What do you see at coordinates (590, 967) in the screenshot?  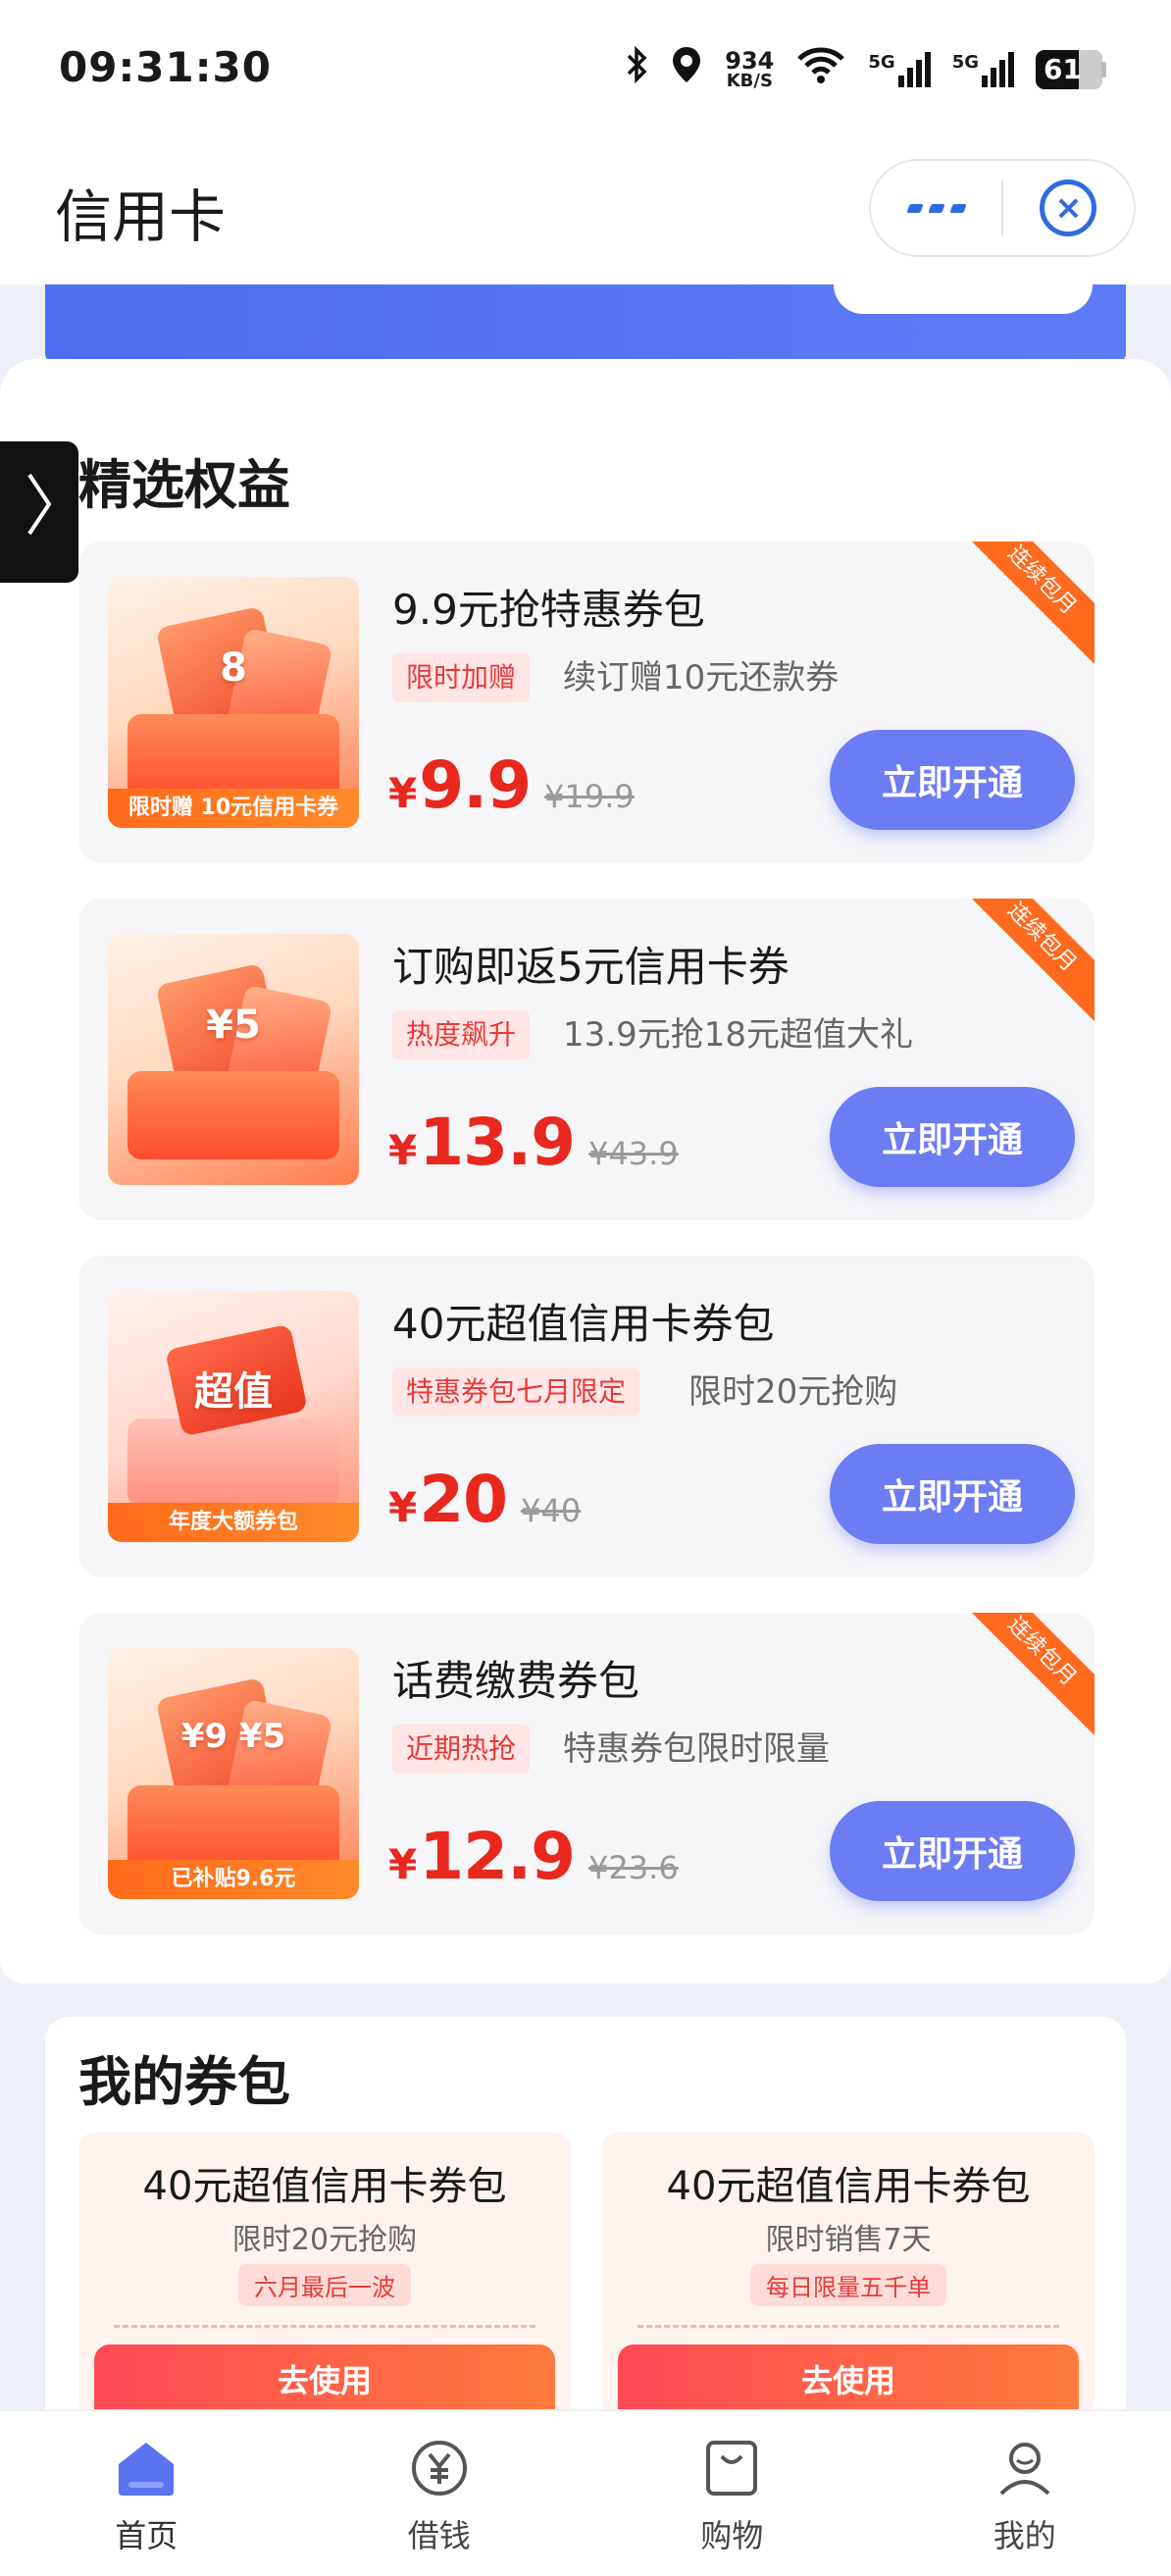 I see `offer-name: 订购即返5元信用卡券` at bounding box center [590, 967].